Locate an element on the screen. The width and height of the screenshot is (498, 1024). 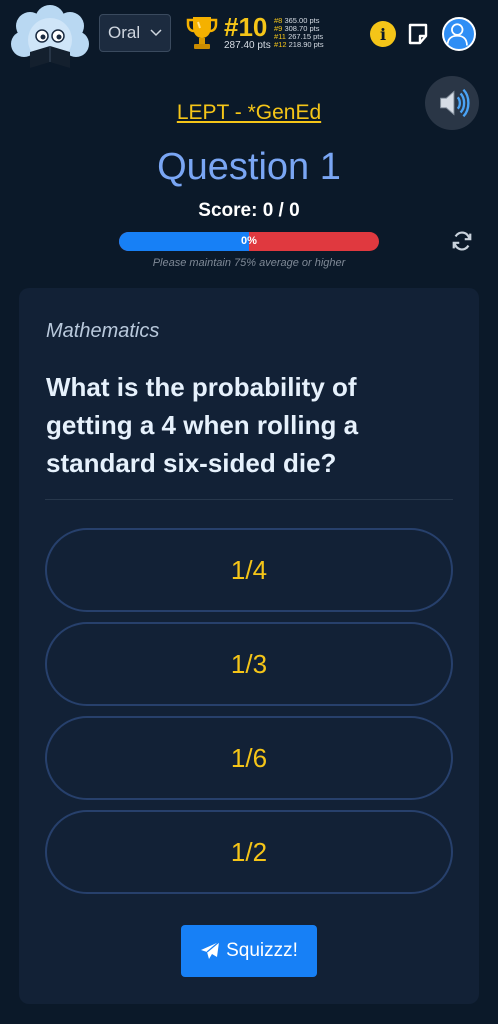
rank-number: #10 is located at coordinates (246, 27).